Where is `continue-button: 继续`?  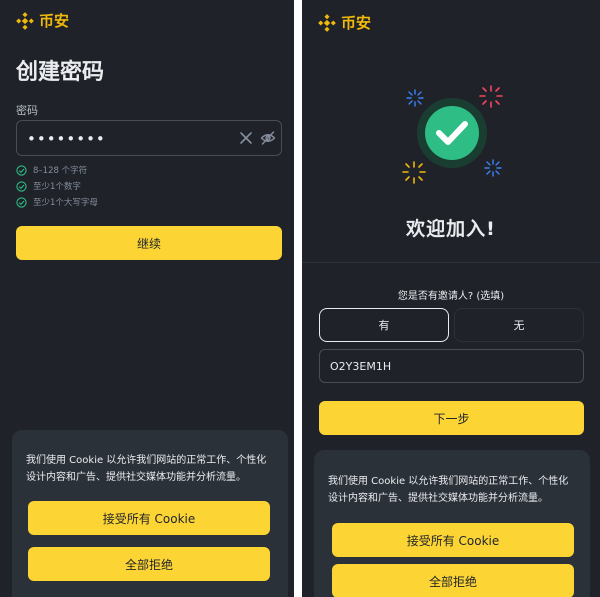
continue-button: 继续 is located at coordinates (149, 243).